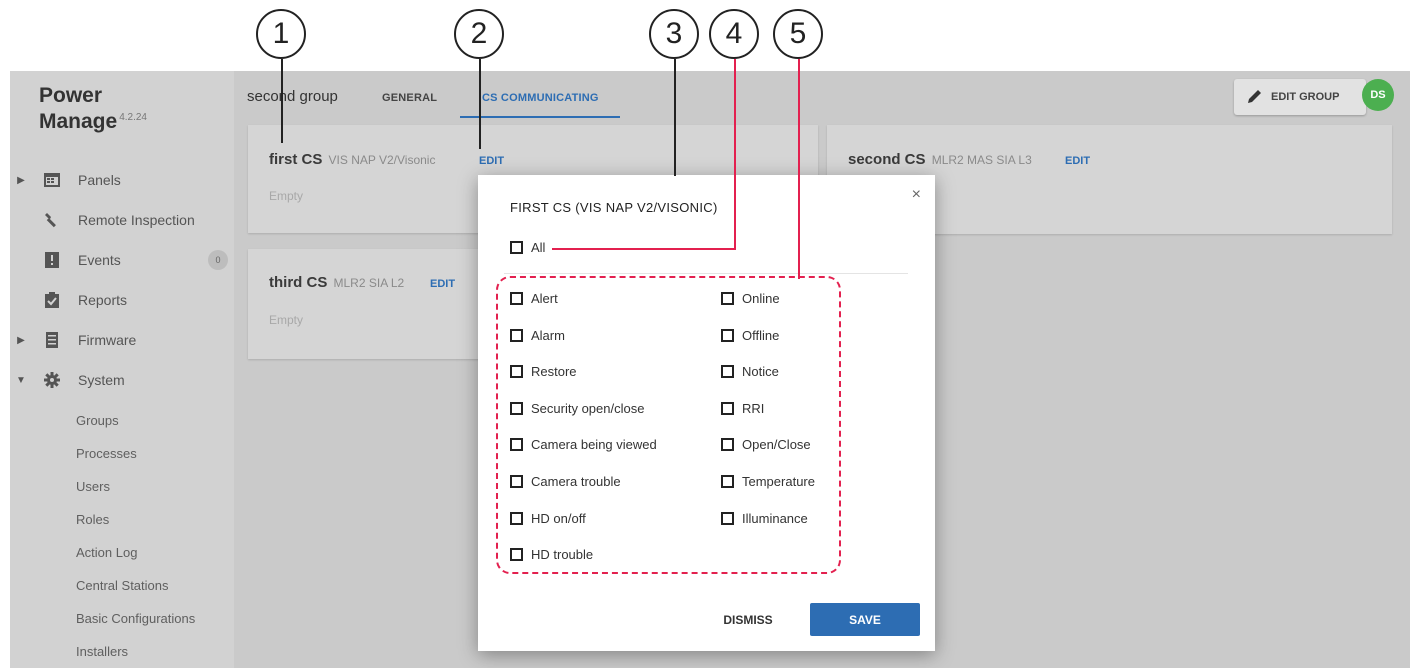 The width and height of the screenshot is (1410, 668). Describe the element at coordinates (133, 117) in the screenshot. I see `app-version: 4.2.24` at that location.